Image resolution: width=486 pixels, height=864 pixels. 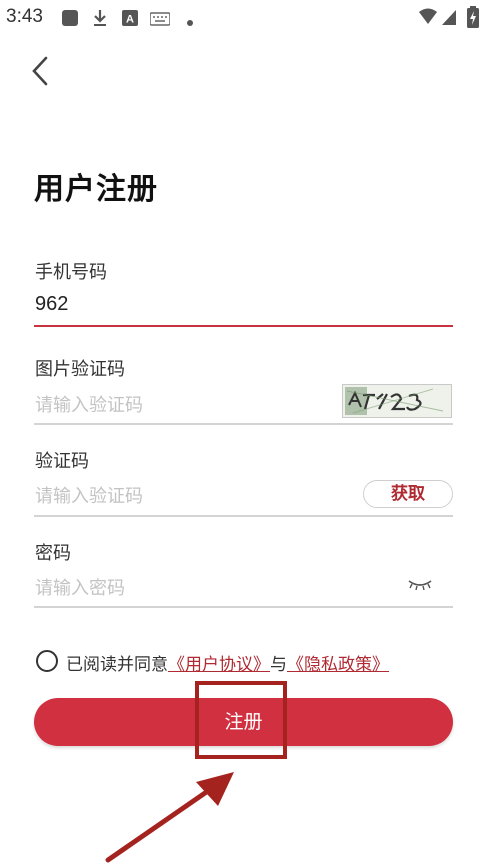 I want to click on image-captcha-input: 请输入验证码, so click(x=89, y=404).